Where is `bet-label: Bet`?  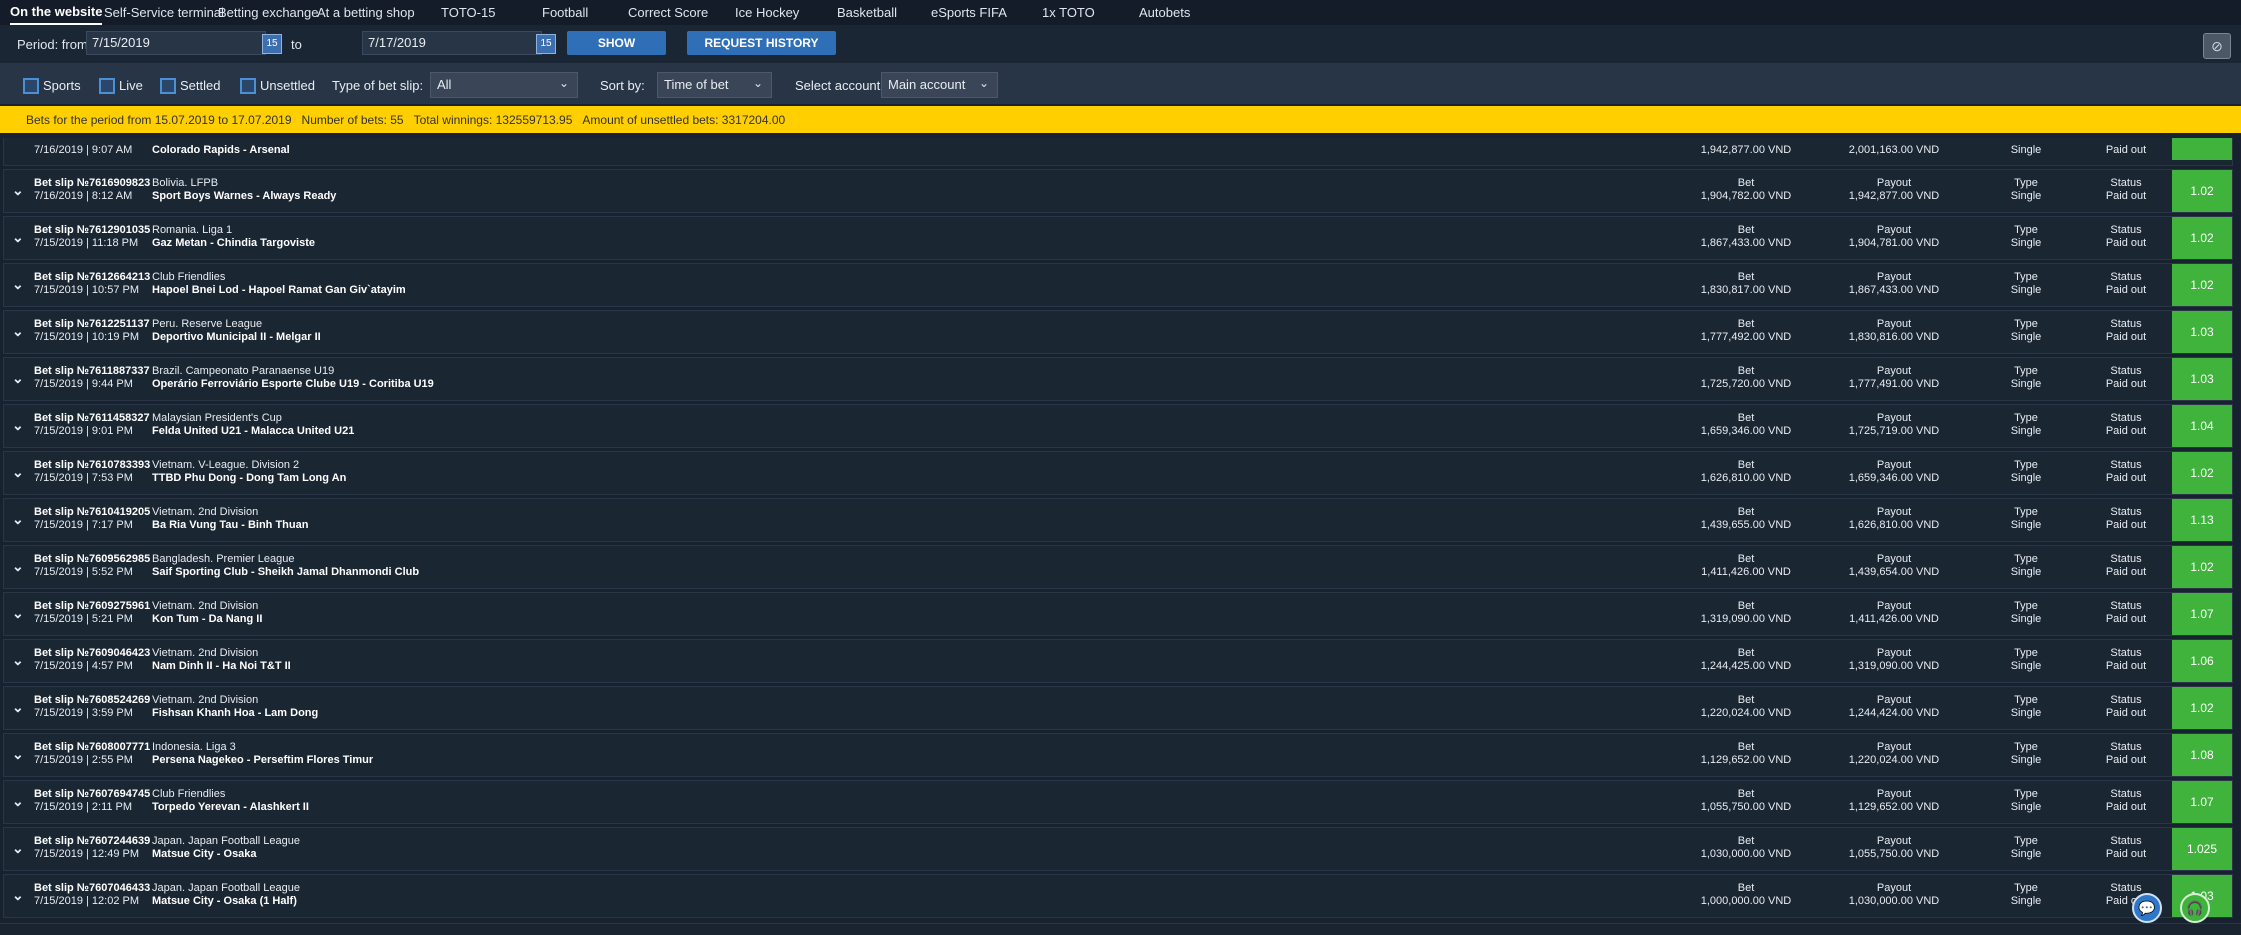
bet-label: Bet is located at coordinates (1746, 465).